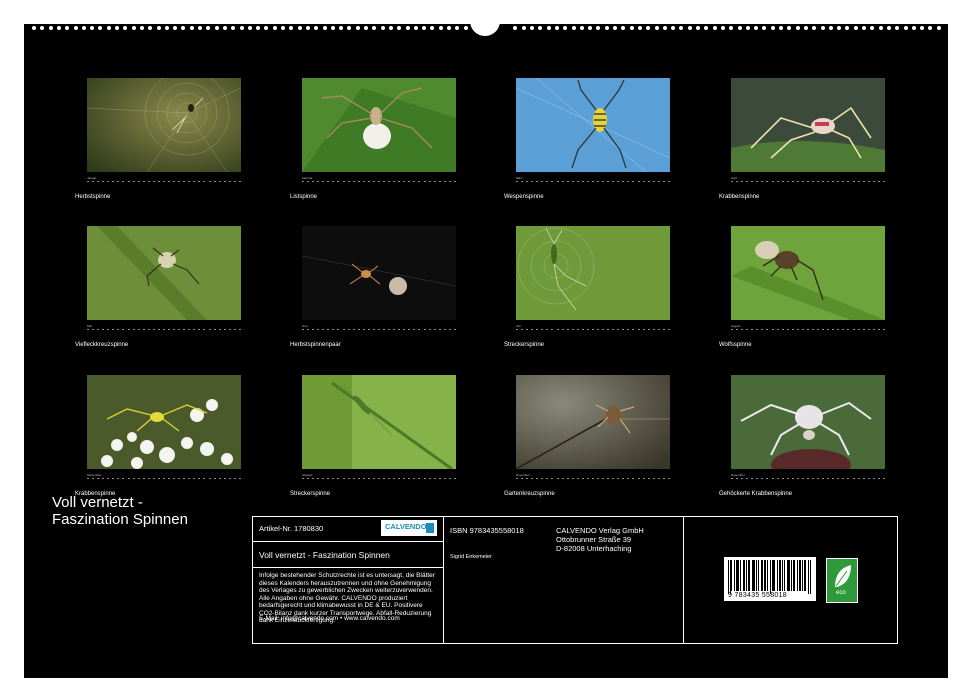  What do you see at coordinates (348, 529) in the screenshot?
I see `article-panel: Artikel-Nr. 1780830 CALVENDO` at bounding box center [348, 529].